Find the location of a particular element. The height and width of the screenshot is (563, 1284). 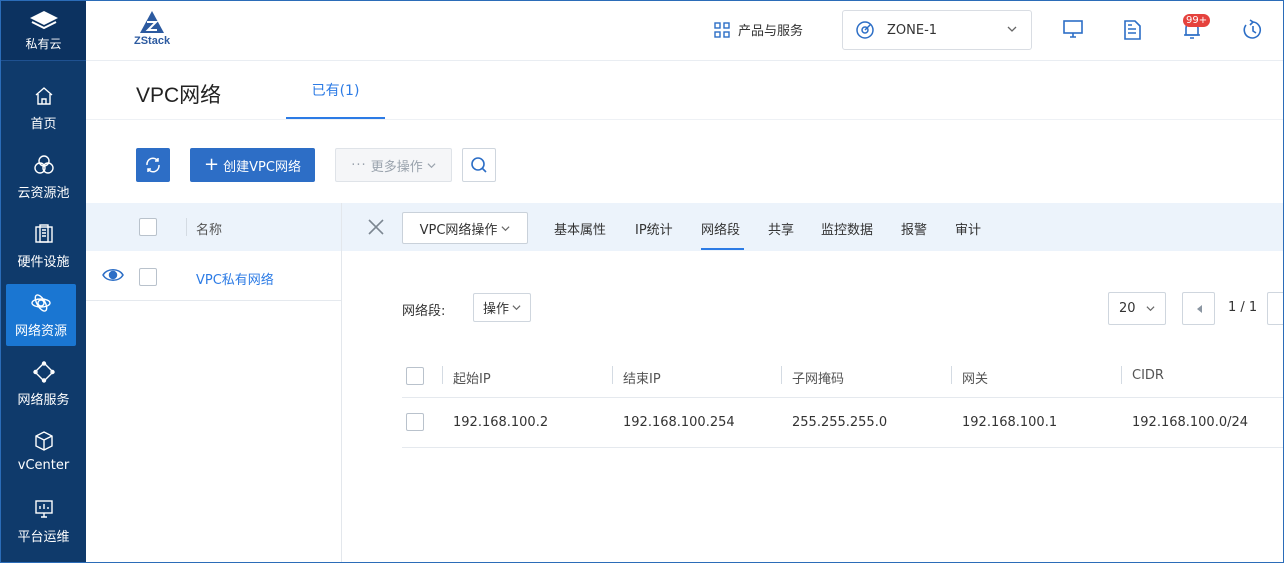

cell-start-ip: 192.168.100.2 is located at coordinates (501, 422).